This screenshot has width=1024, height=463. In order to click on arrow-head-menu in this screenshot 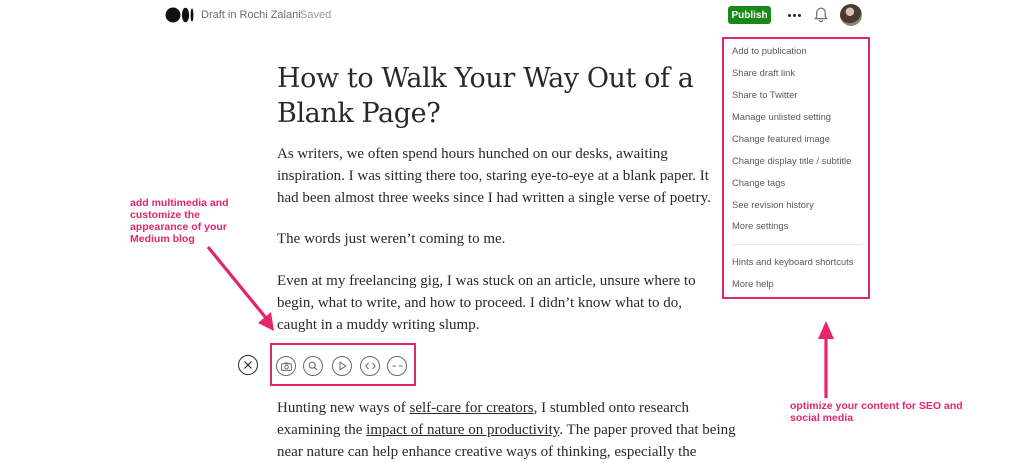, I will do `click(826, 330)`.